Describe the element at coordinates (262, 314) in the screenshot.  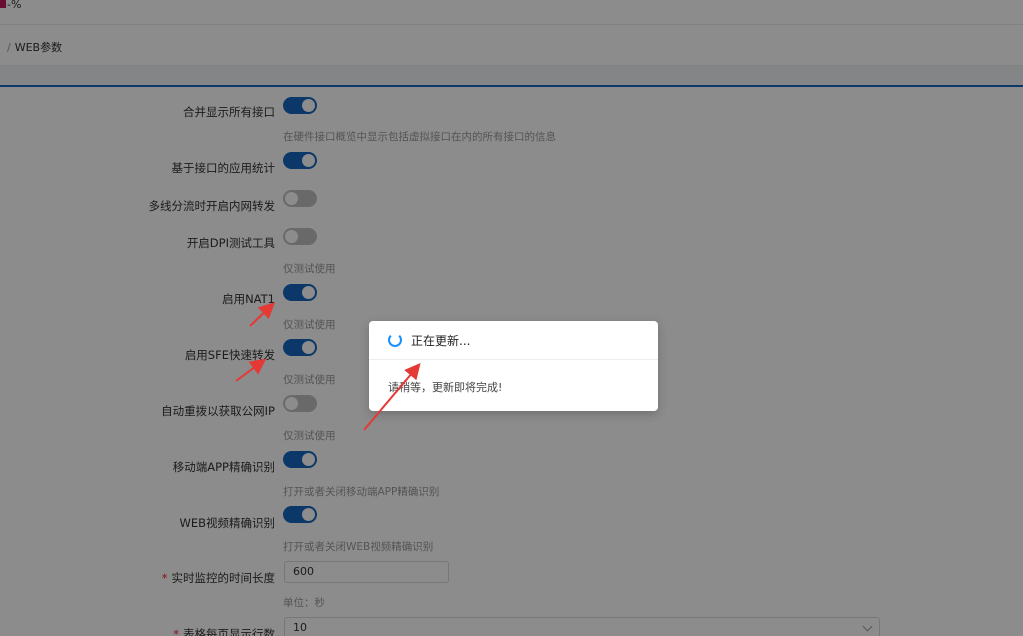
I see `arrow-to-nat1` at that location.